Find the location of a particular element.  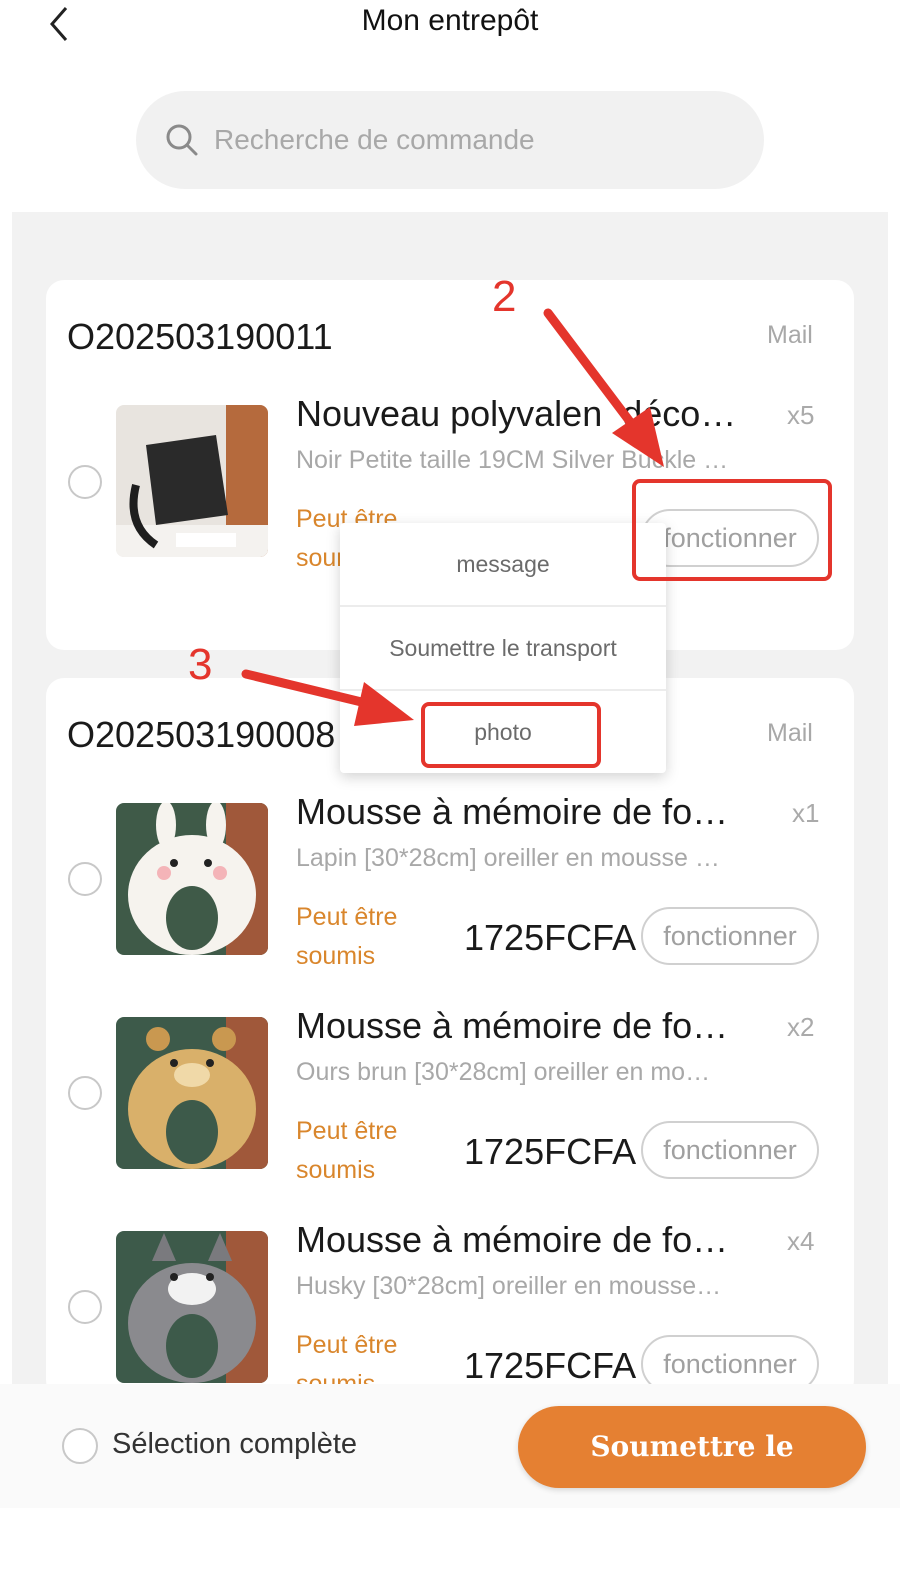

header: Mon entrepôt is located at coordinates (450, 30).